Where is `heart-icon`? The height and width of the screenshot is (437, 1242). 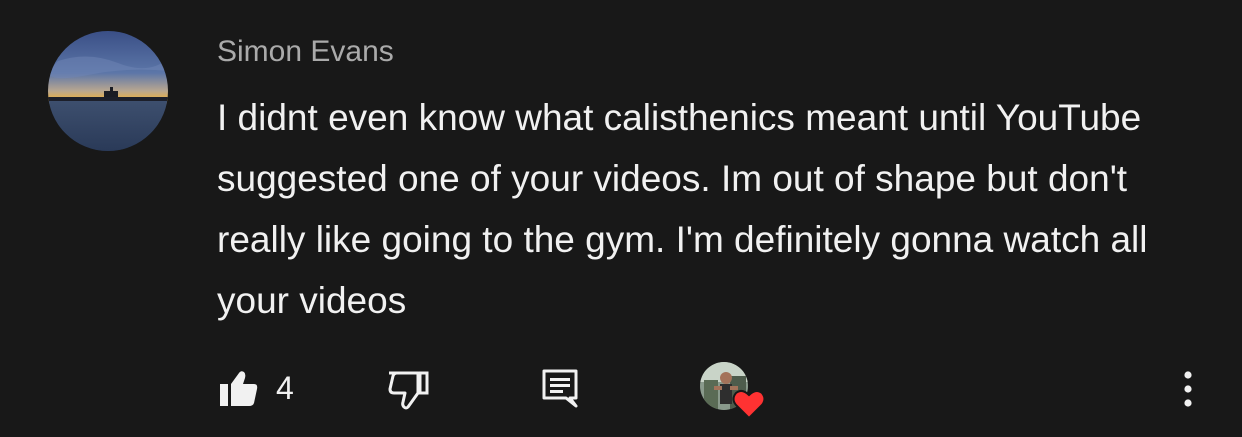 heart-icon is located at coordinates (749, 404).